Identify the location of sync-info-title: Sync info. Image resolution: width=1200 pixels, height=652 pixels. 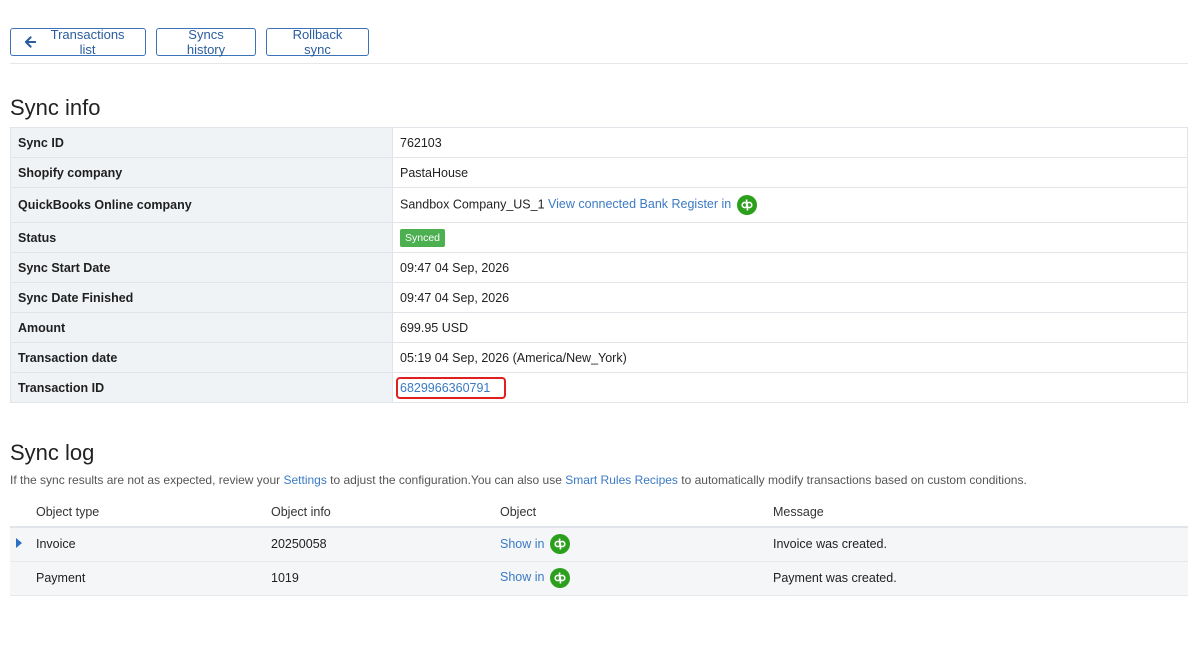
(55, 107).